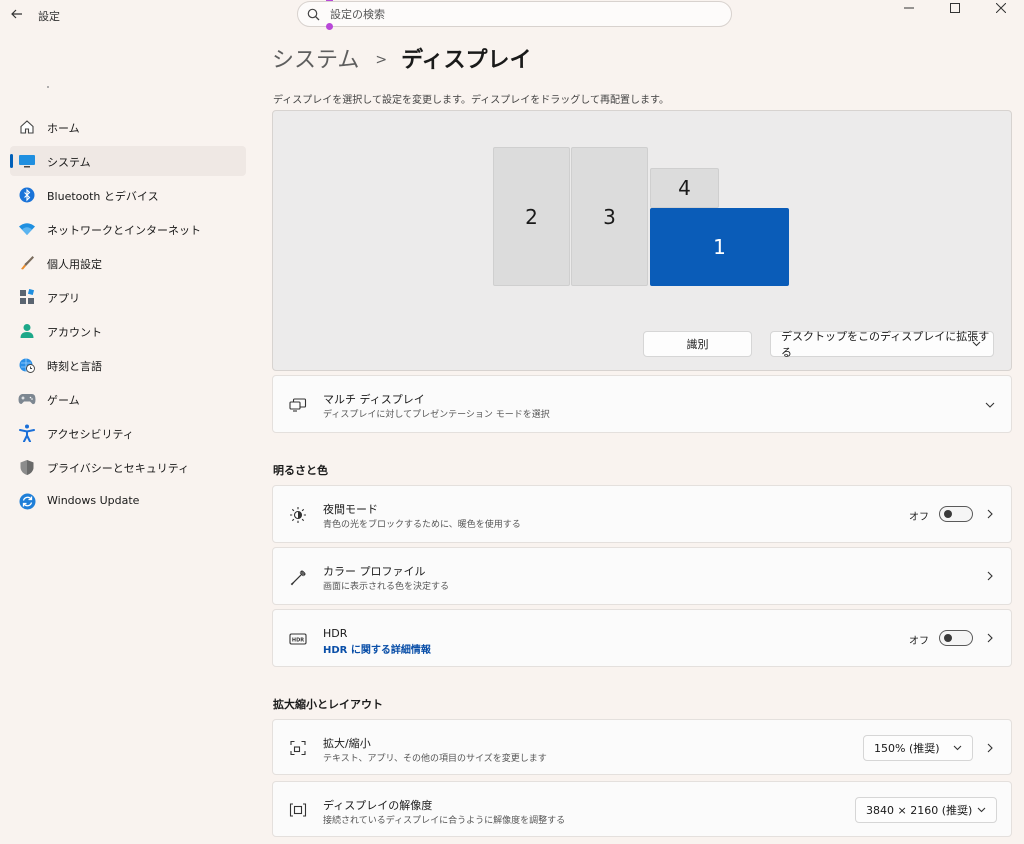 The width and height of the screenshot is (1024, 844). What do you see at coordinates (642, 638) in the screenshot?
I see `hdr-card: HDR HDR HDR に関する詳細情報 オフ` at bounding box center [642, 638].